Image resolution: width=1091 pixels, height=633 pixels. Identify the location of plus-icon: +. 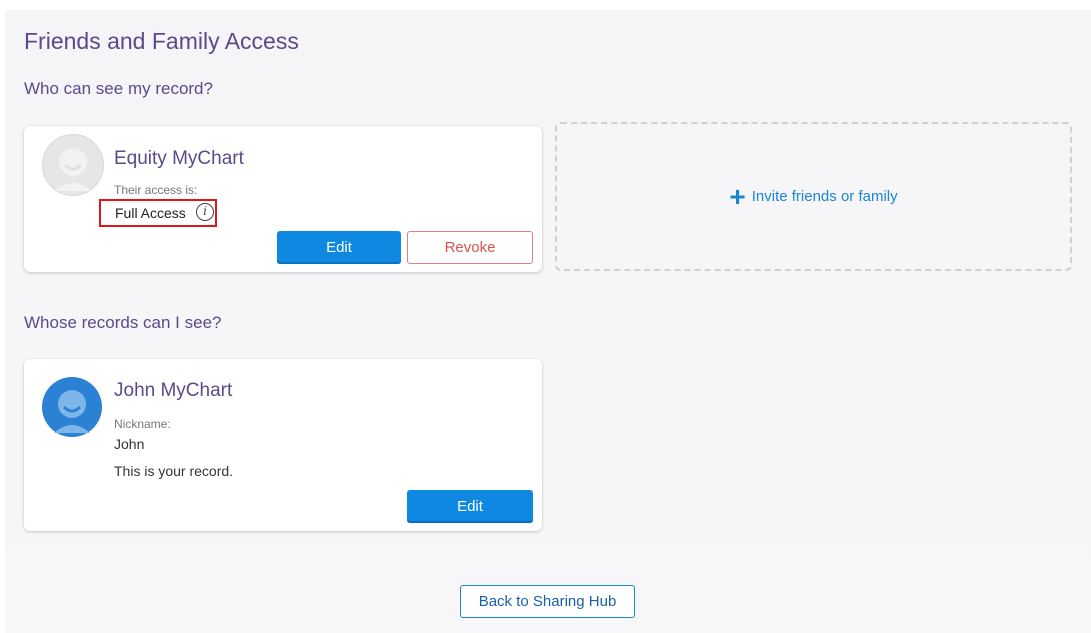
(737, 196).